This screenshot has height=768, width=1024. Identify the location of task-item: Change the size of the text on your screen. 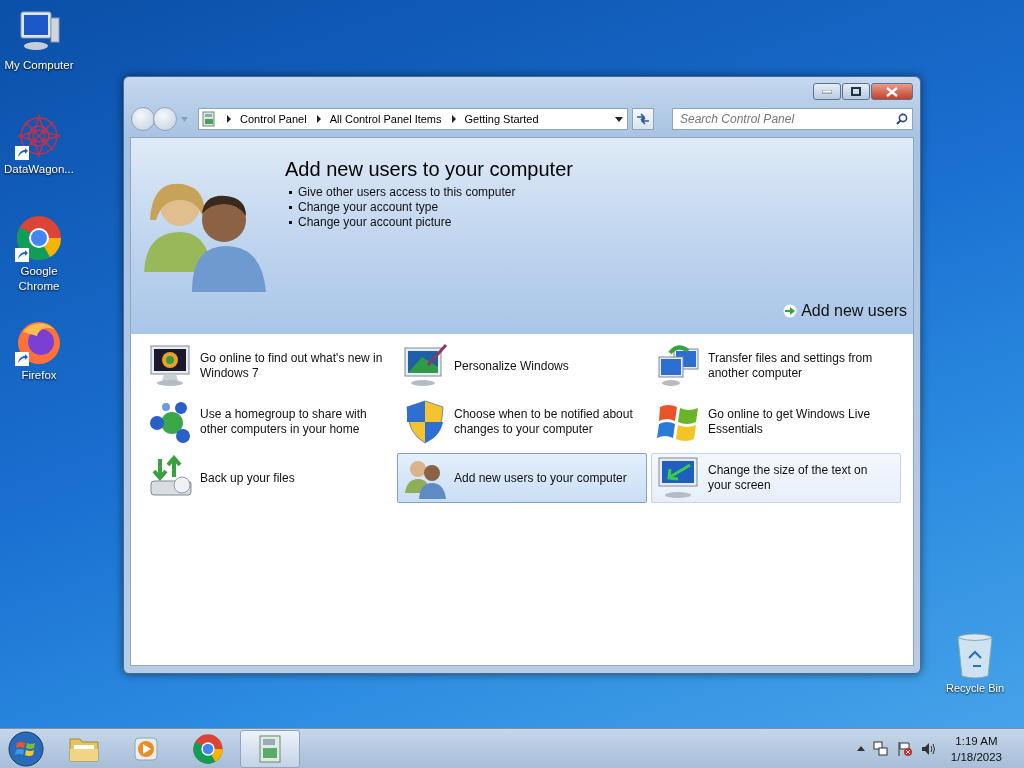
(776, 478).